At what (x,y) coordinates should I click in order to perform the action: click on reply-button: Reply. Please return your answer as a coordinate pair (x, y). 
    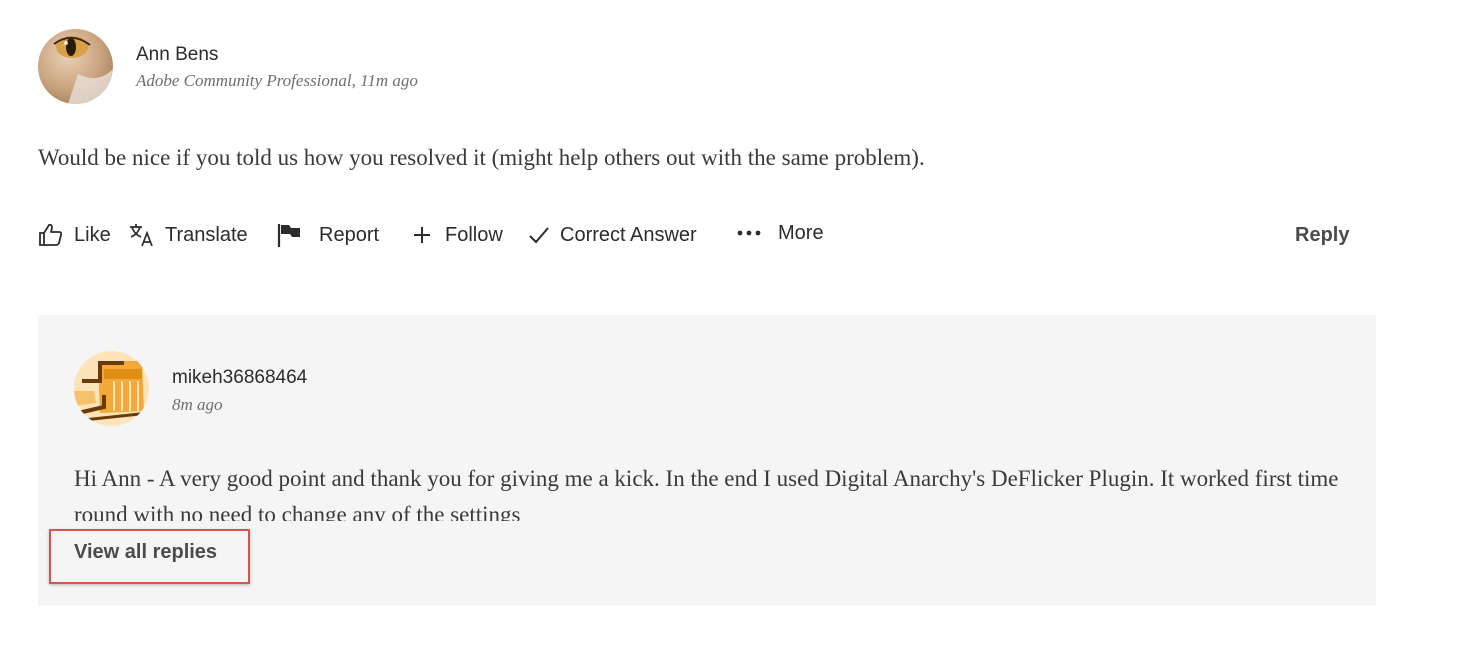
    Looking at the image, I should click on (1322, 235).